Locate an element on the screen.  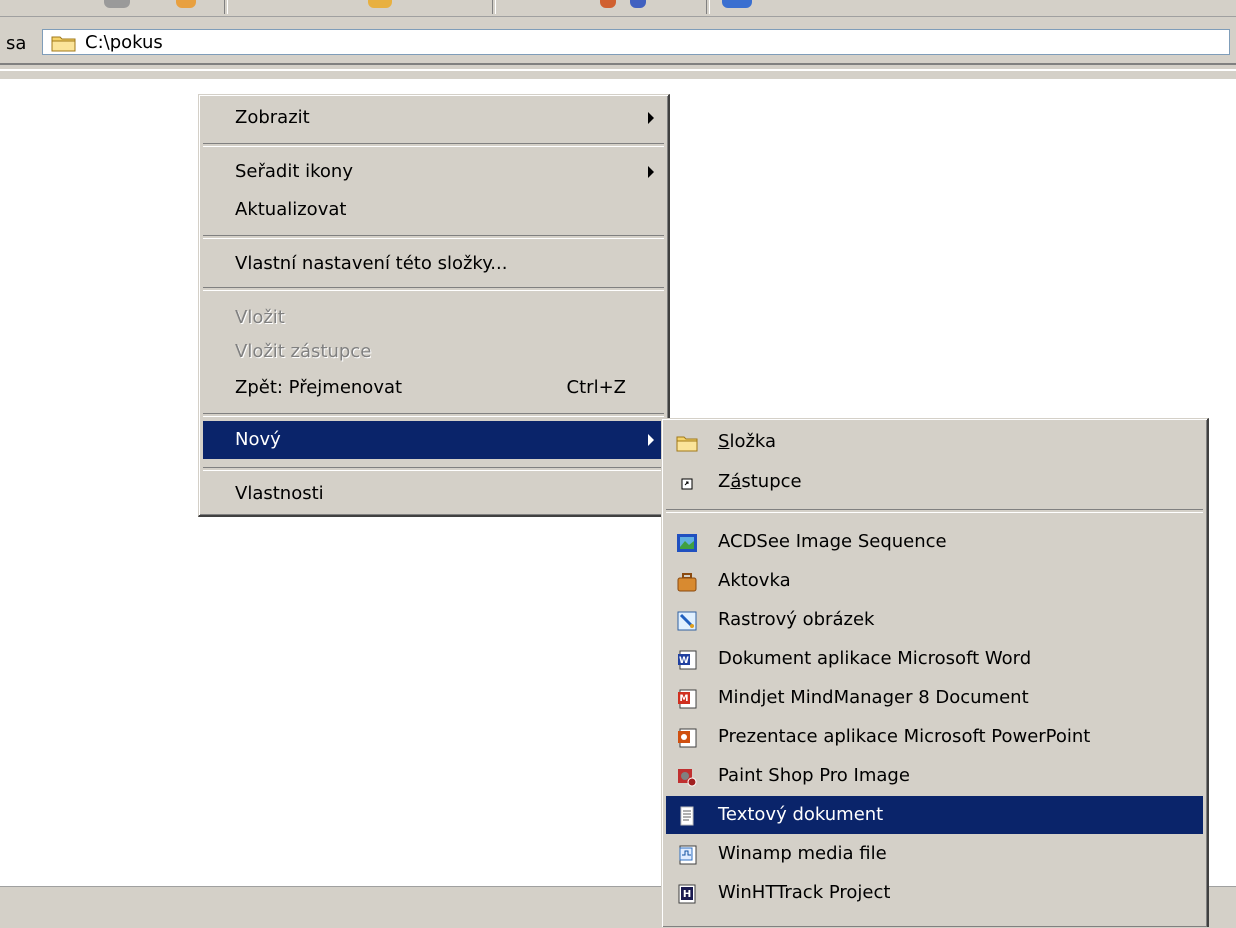
text-document-icon is located at coordinates (687, 816).